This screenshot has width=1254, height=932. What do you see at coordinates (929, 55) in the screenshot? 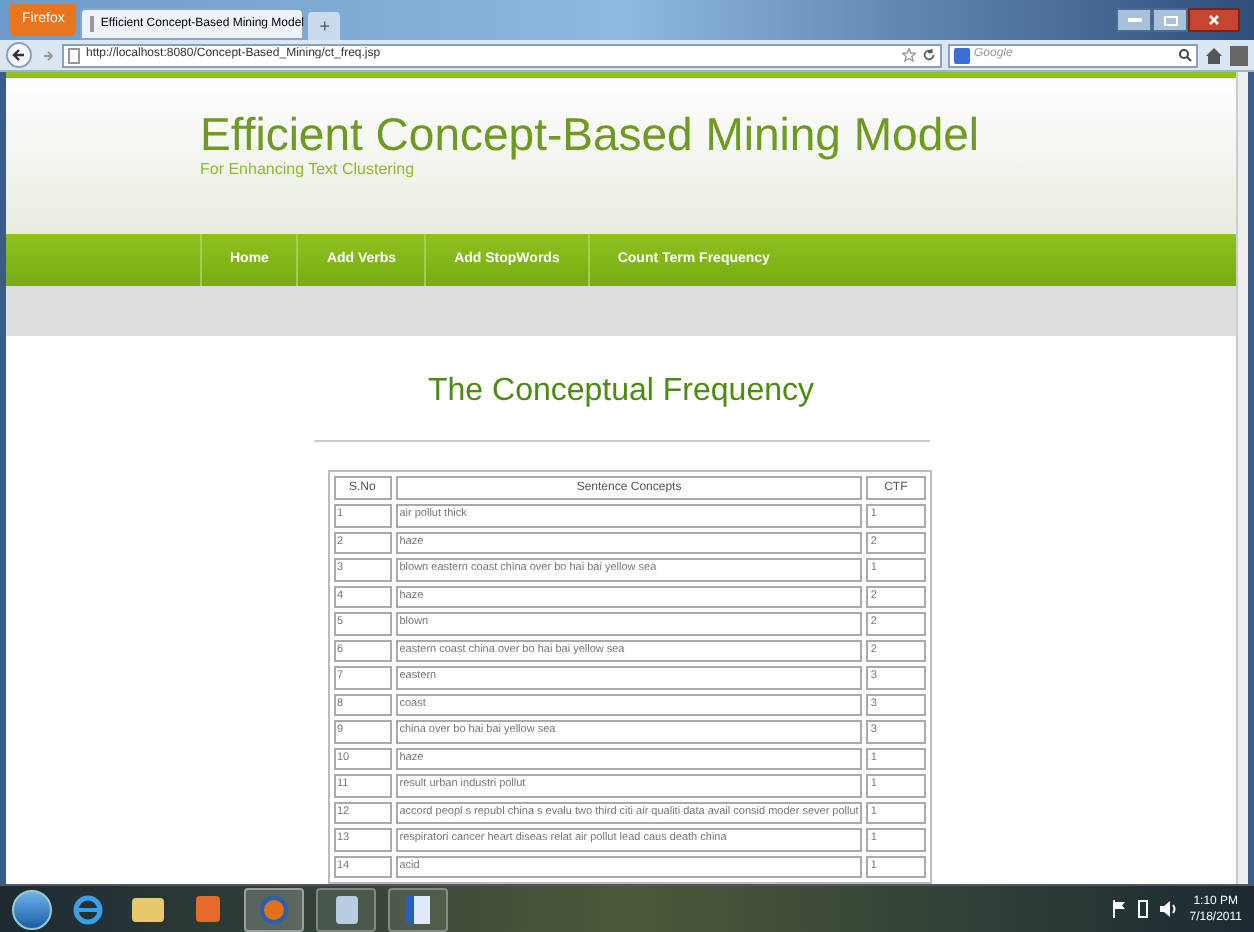
I see `reload-icon` at bounding box center [929, 55].